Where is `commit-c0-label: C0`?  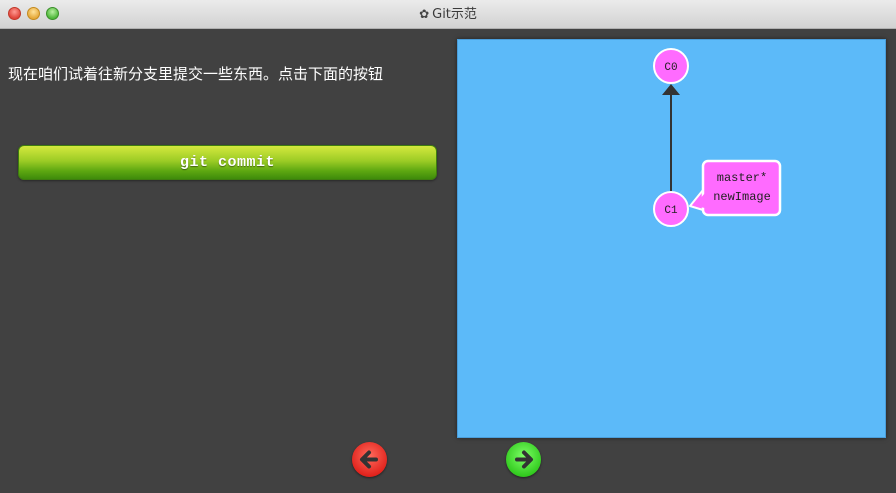 commit-c0-label: C0 is located at coordinates (670, 68).